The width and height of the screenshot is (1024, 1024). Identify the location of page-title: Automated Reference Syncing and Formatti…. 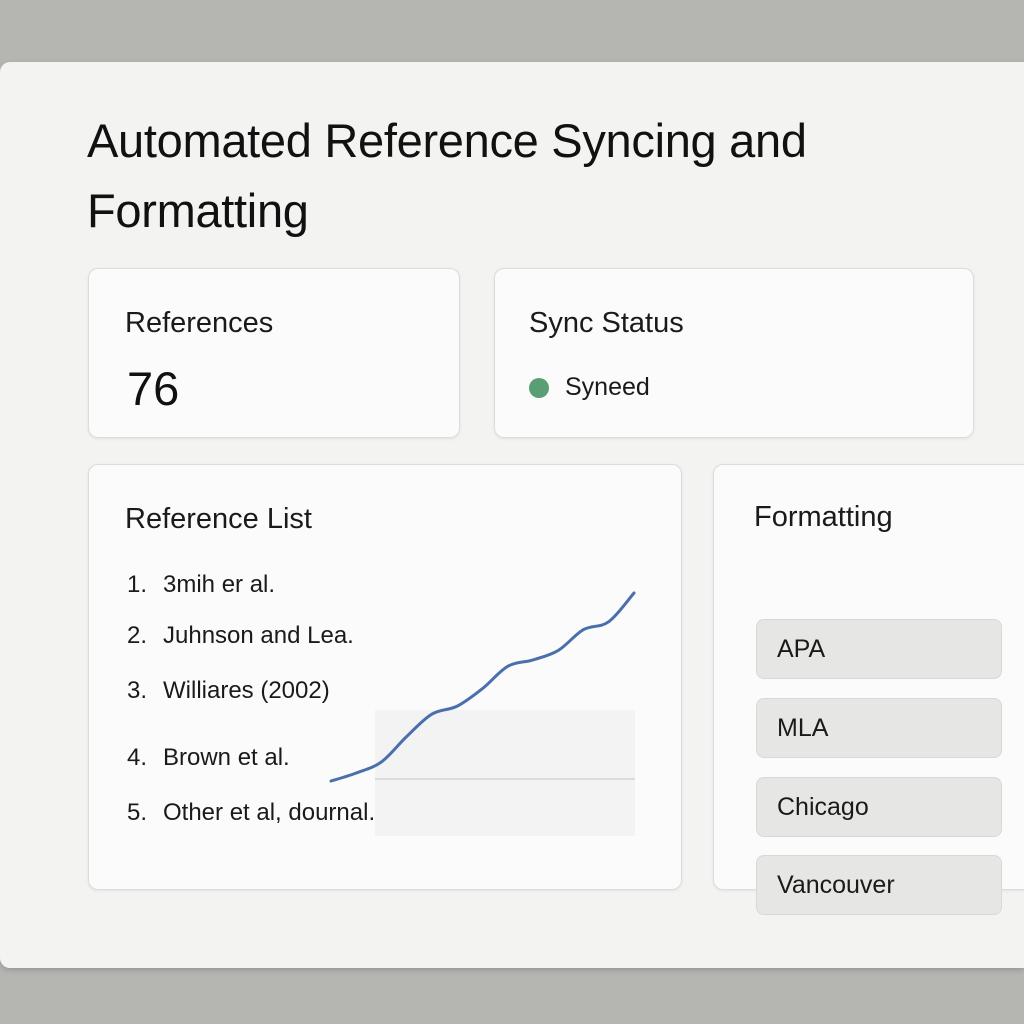
(447, 175).